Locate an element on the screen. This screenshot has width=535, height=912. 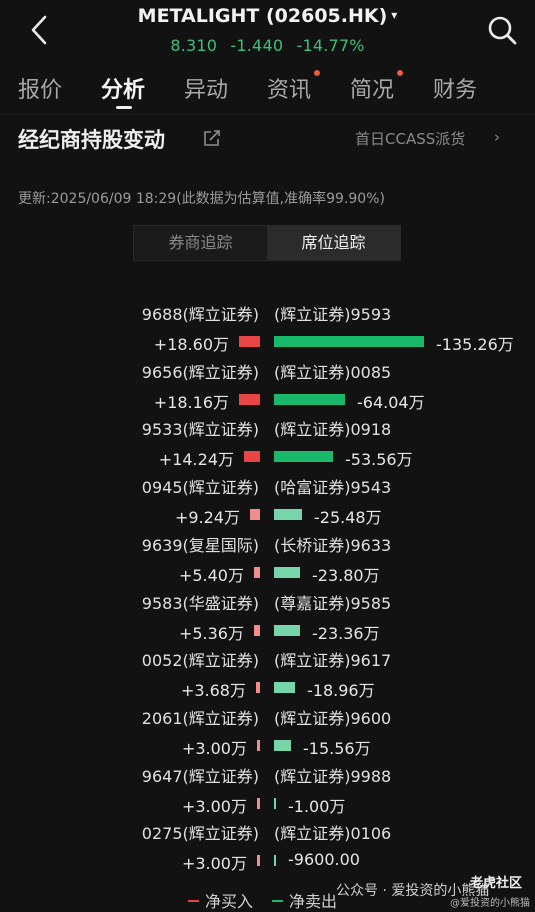
buy-value: +3.68万 is located at coordinates (213, 690).